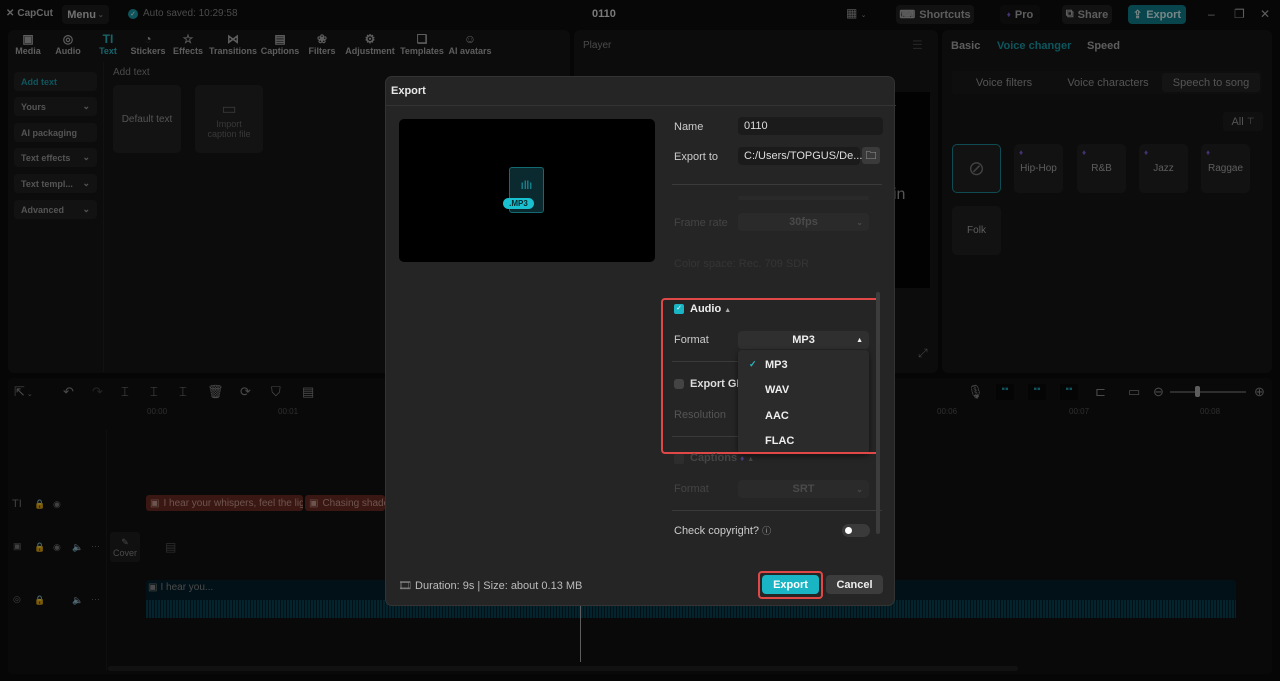 This screenshot has width=1280, height=681. What do you see at coordinates (722, 458) in the screenshot?
I see `captions-label: Captions ♦ ▲` at bounding box center [722, 458].